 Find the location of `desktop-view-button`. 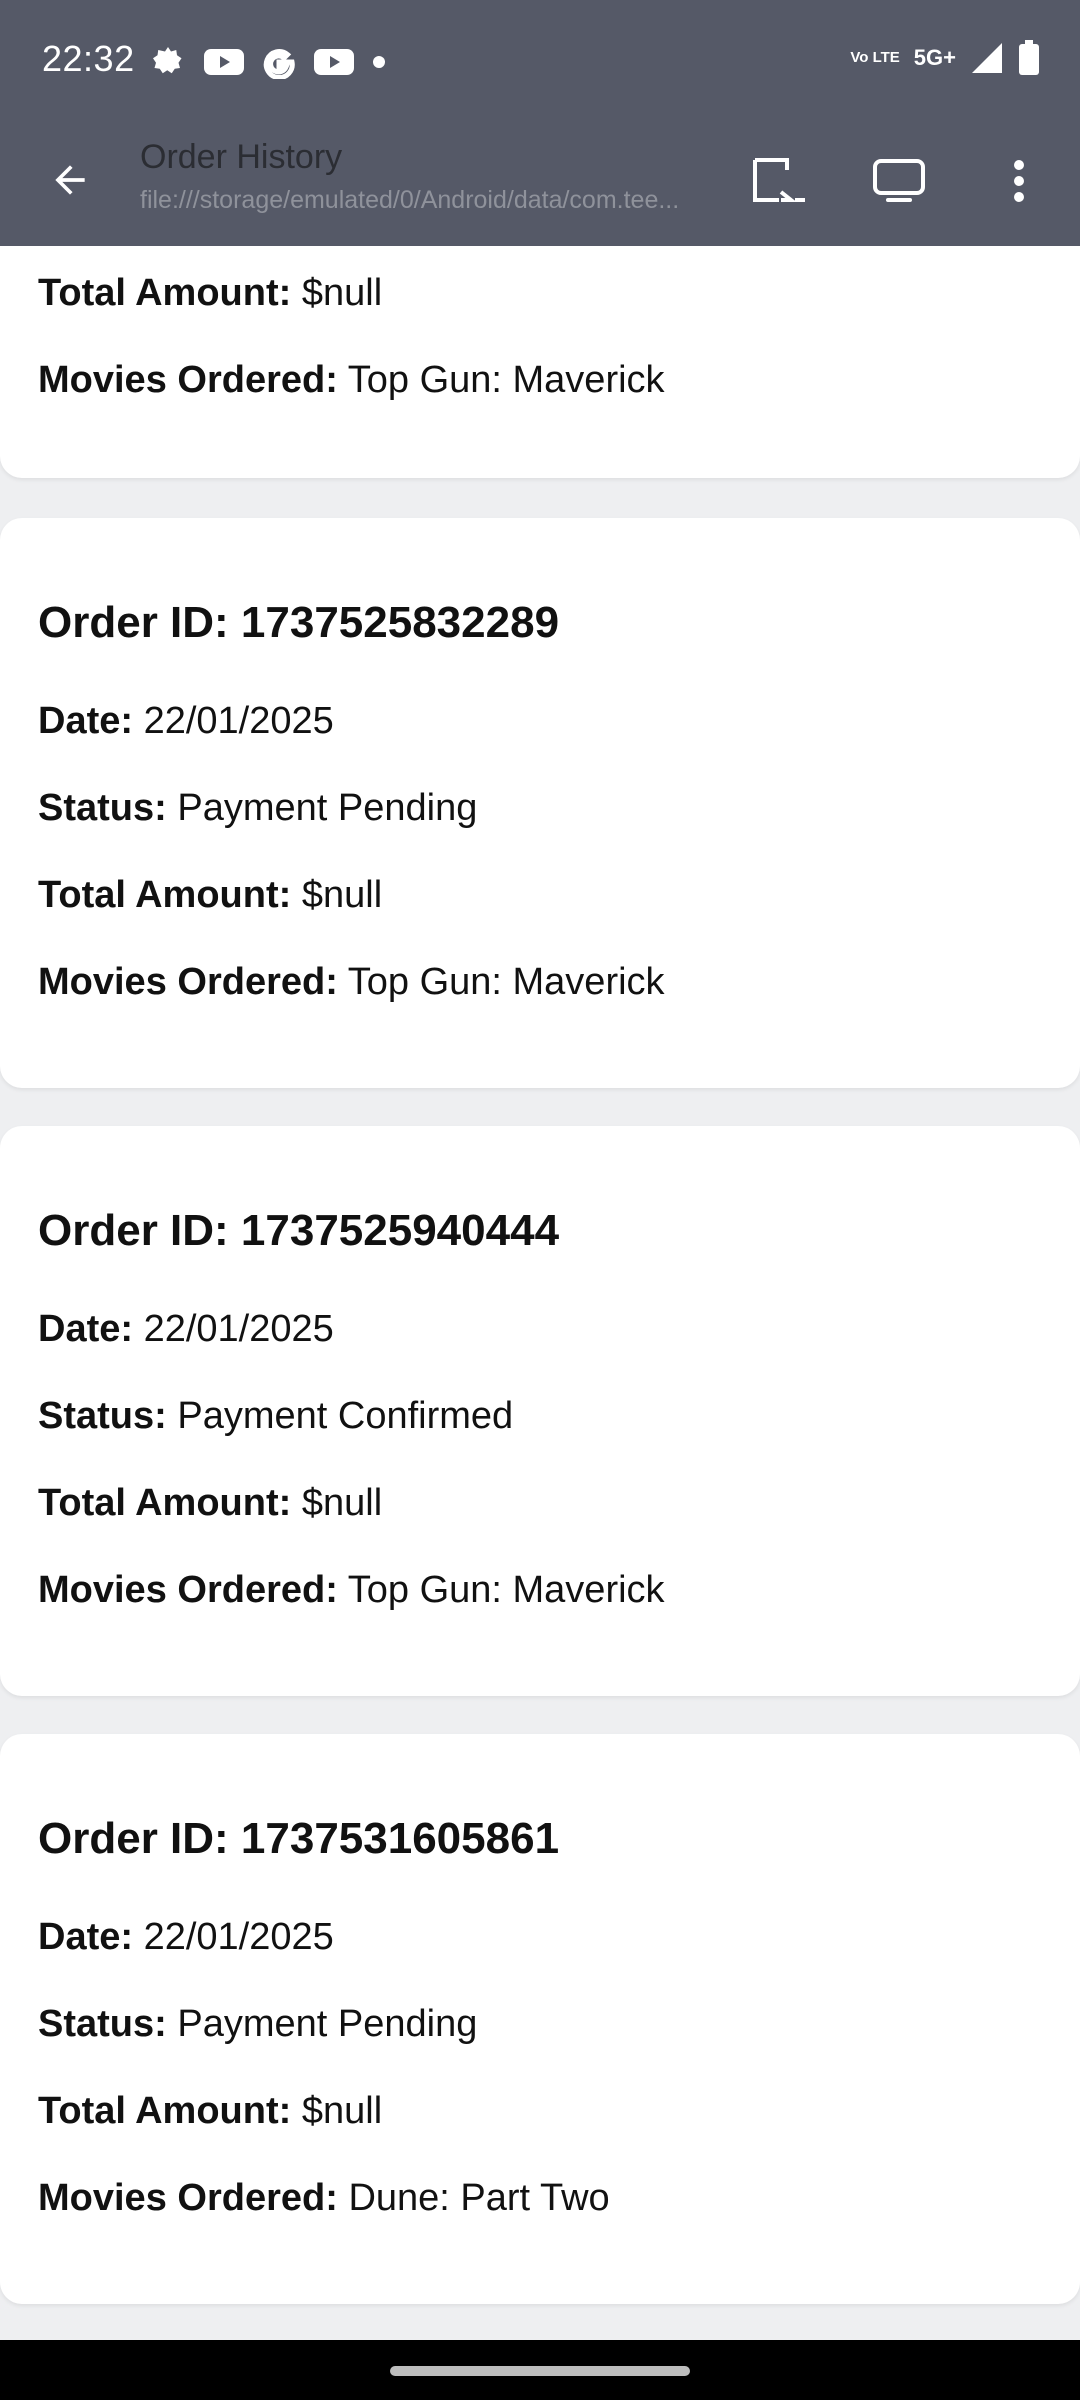

desktop-view-button is located at coordinates (899, 181).